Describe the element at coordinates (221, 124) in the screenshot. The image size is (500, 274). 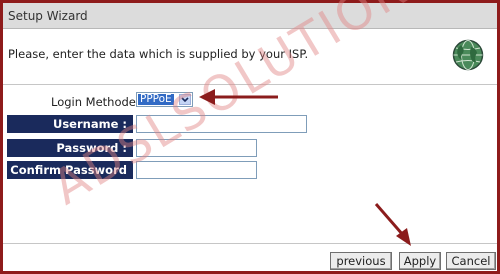
I see `username-field` at that location.